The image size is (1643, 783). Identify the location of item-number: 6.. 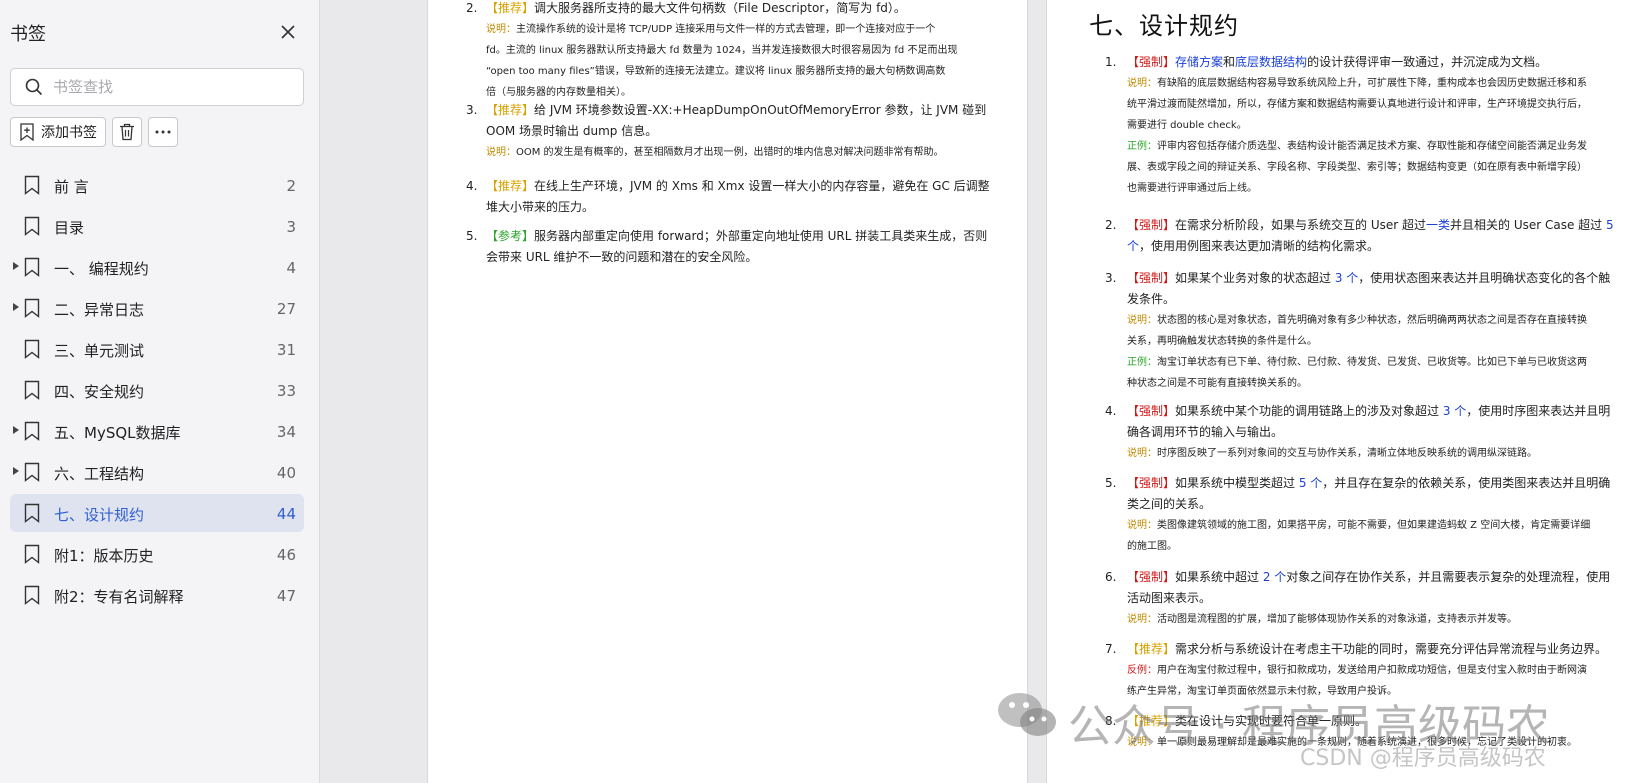
(1111, 577).